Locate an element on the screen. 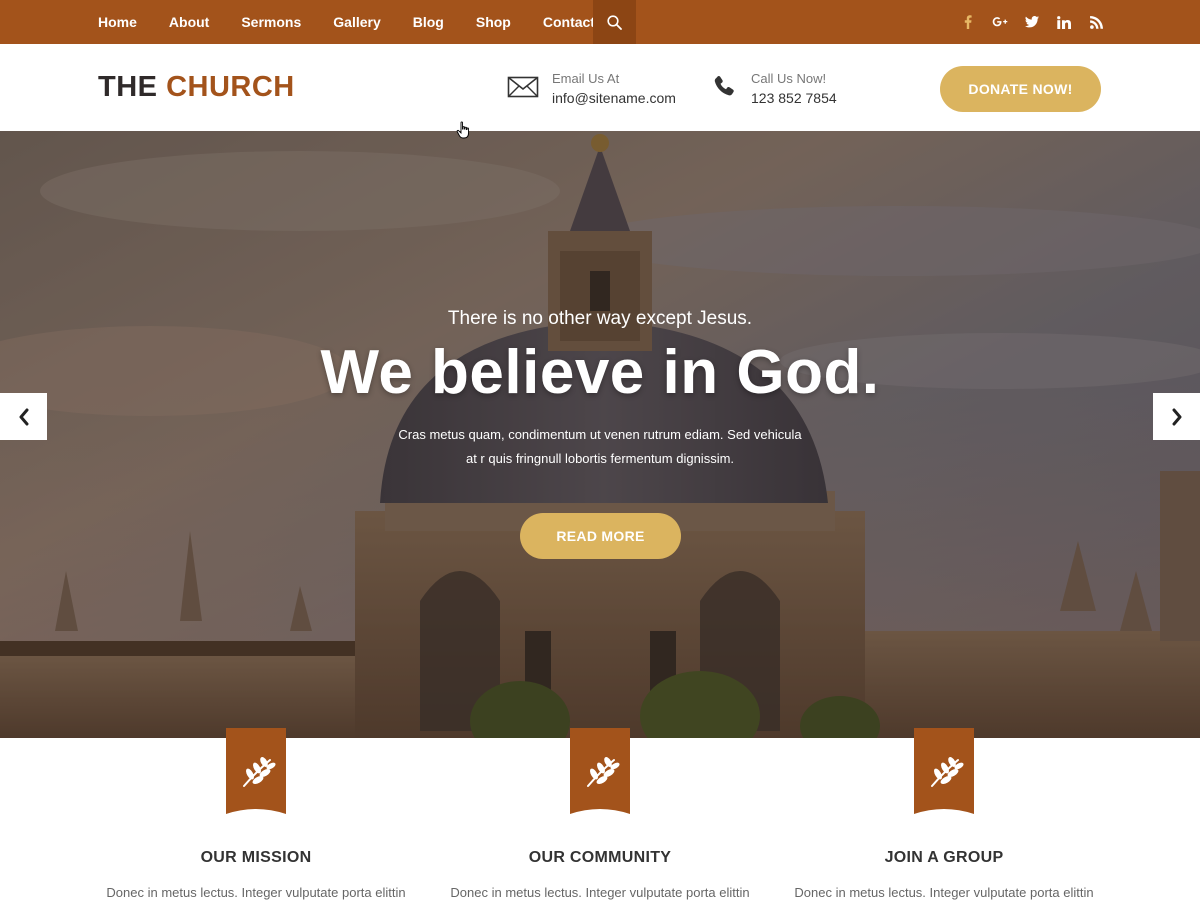  facebook-icon is located at coordinates (968, 22).